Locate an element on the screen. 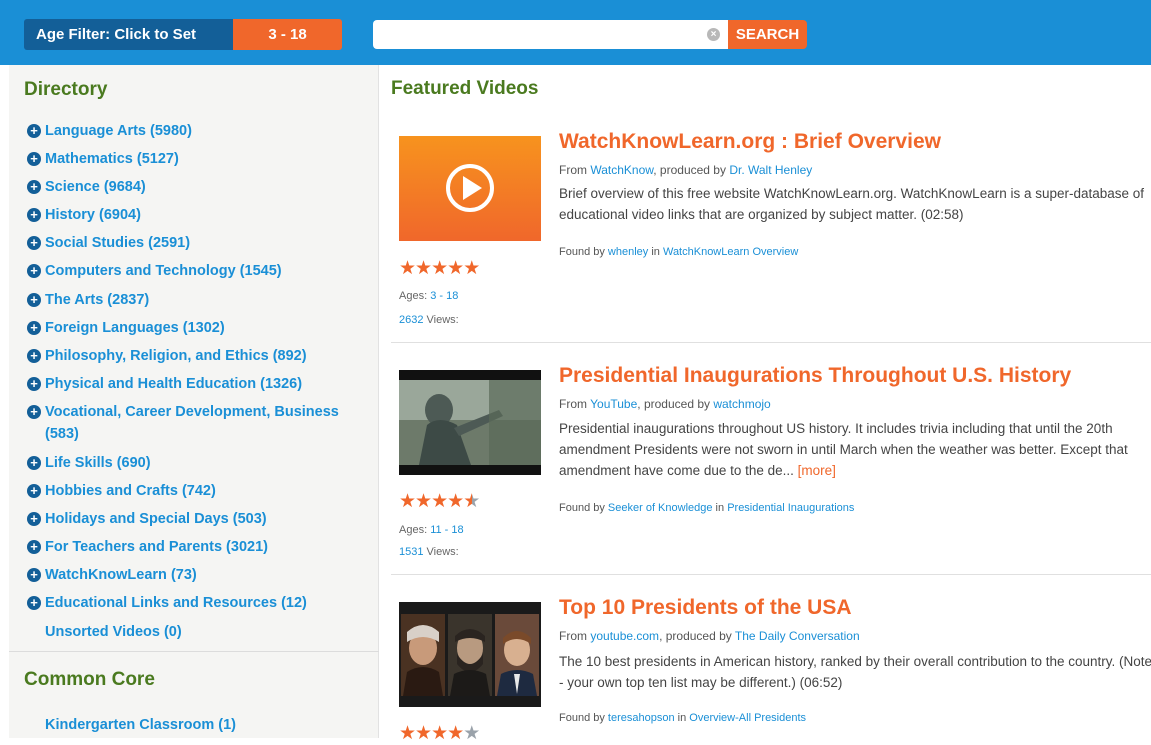 The height and width of the screenshot is (745, 1151). views-count: 2632 is located at coordinates (411, 320).